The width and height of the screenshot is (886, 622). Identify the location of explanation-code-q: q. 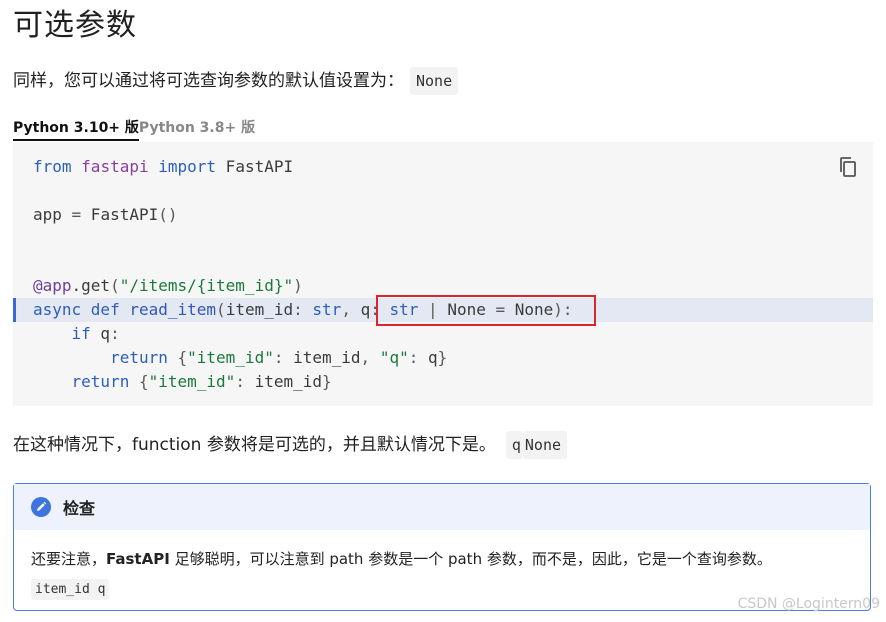
(514, 445).